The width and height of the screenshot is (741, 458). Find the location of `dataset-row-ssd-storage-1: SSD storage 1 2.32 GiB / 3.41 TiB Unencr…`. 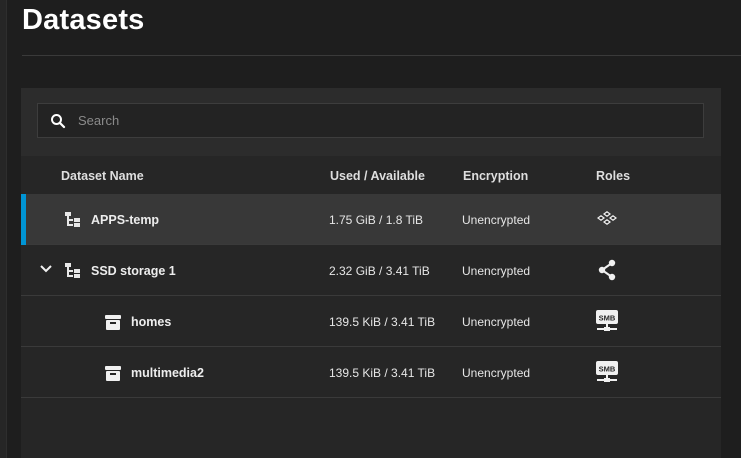

dataset-row-ssd-storage-1: SSD storage 1 2.32 GiB / 3.41 TiB Unencr… is located at coordinates (371, 270).